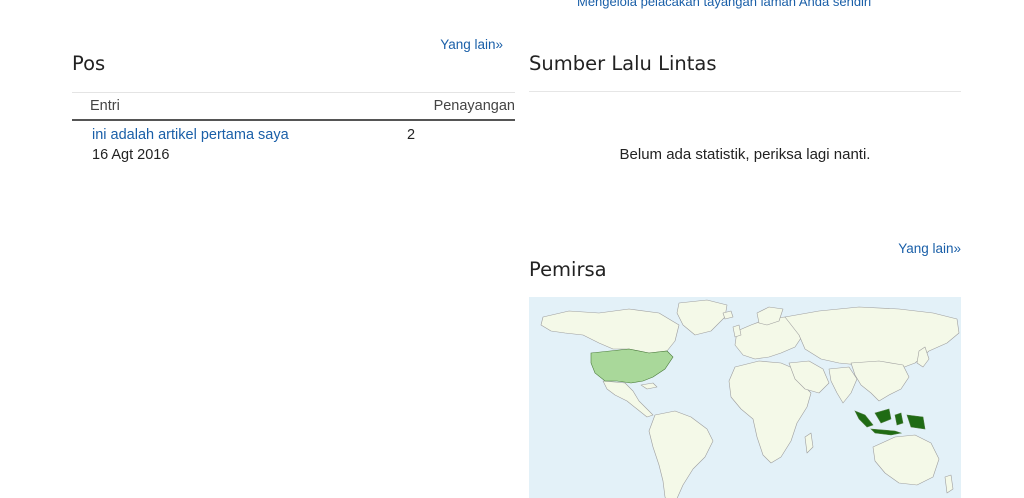 This screenshot has height=498, width=1024. What do you see at coordinates (411, 135) in the screenshot?
I see `post-views-count: 2` at bounding box center [411, 135].